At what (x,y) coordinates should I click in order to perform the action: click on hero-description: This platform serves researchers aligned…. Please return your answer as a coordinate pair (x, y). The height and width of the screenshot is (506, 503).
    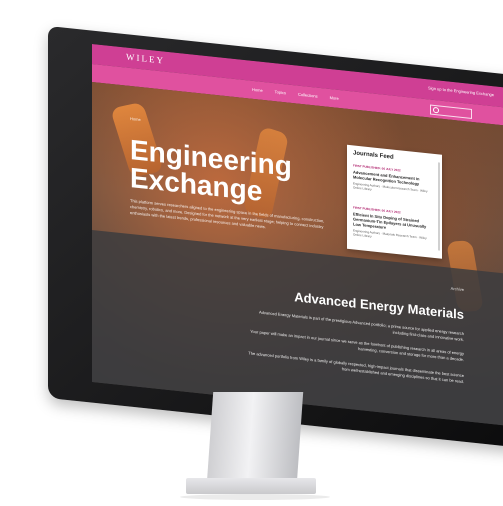
    Looking at the image, I should click on (227, 213).